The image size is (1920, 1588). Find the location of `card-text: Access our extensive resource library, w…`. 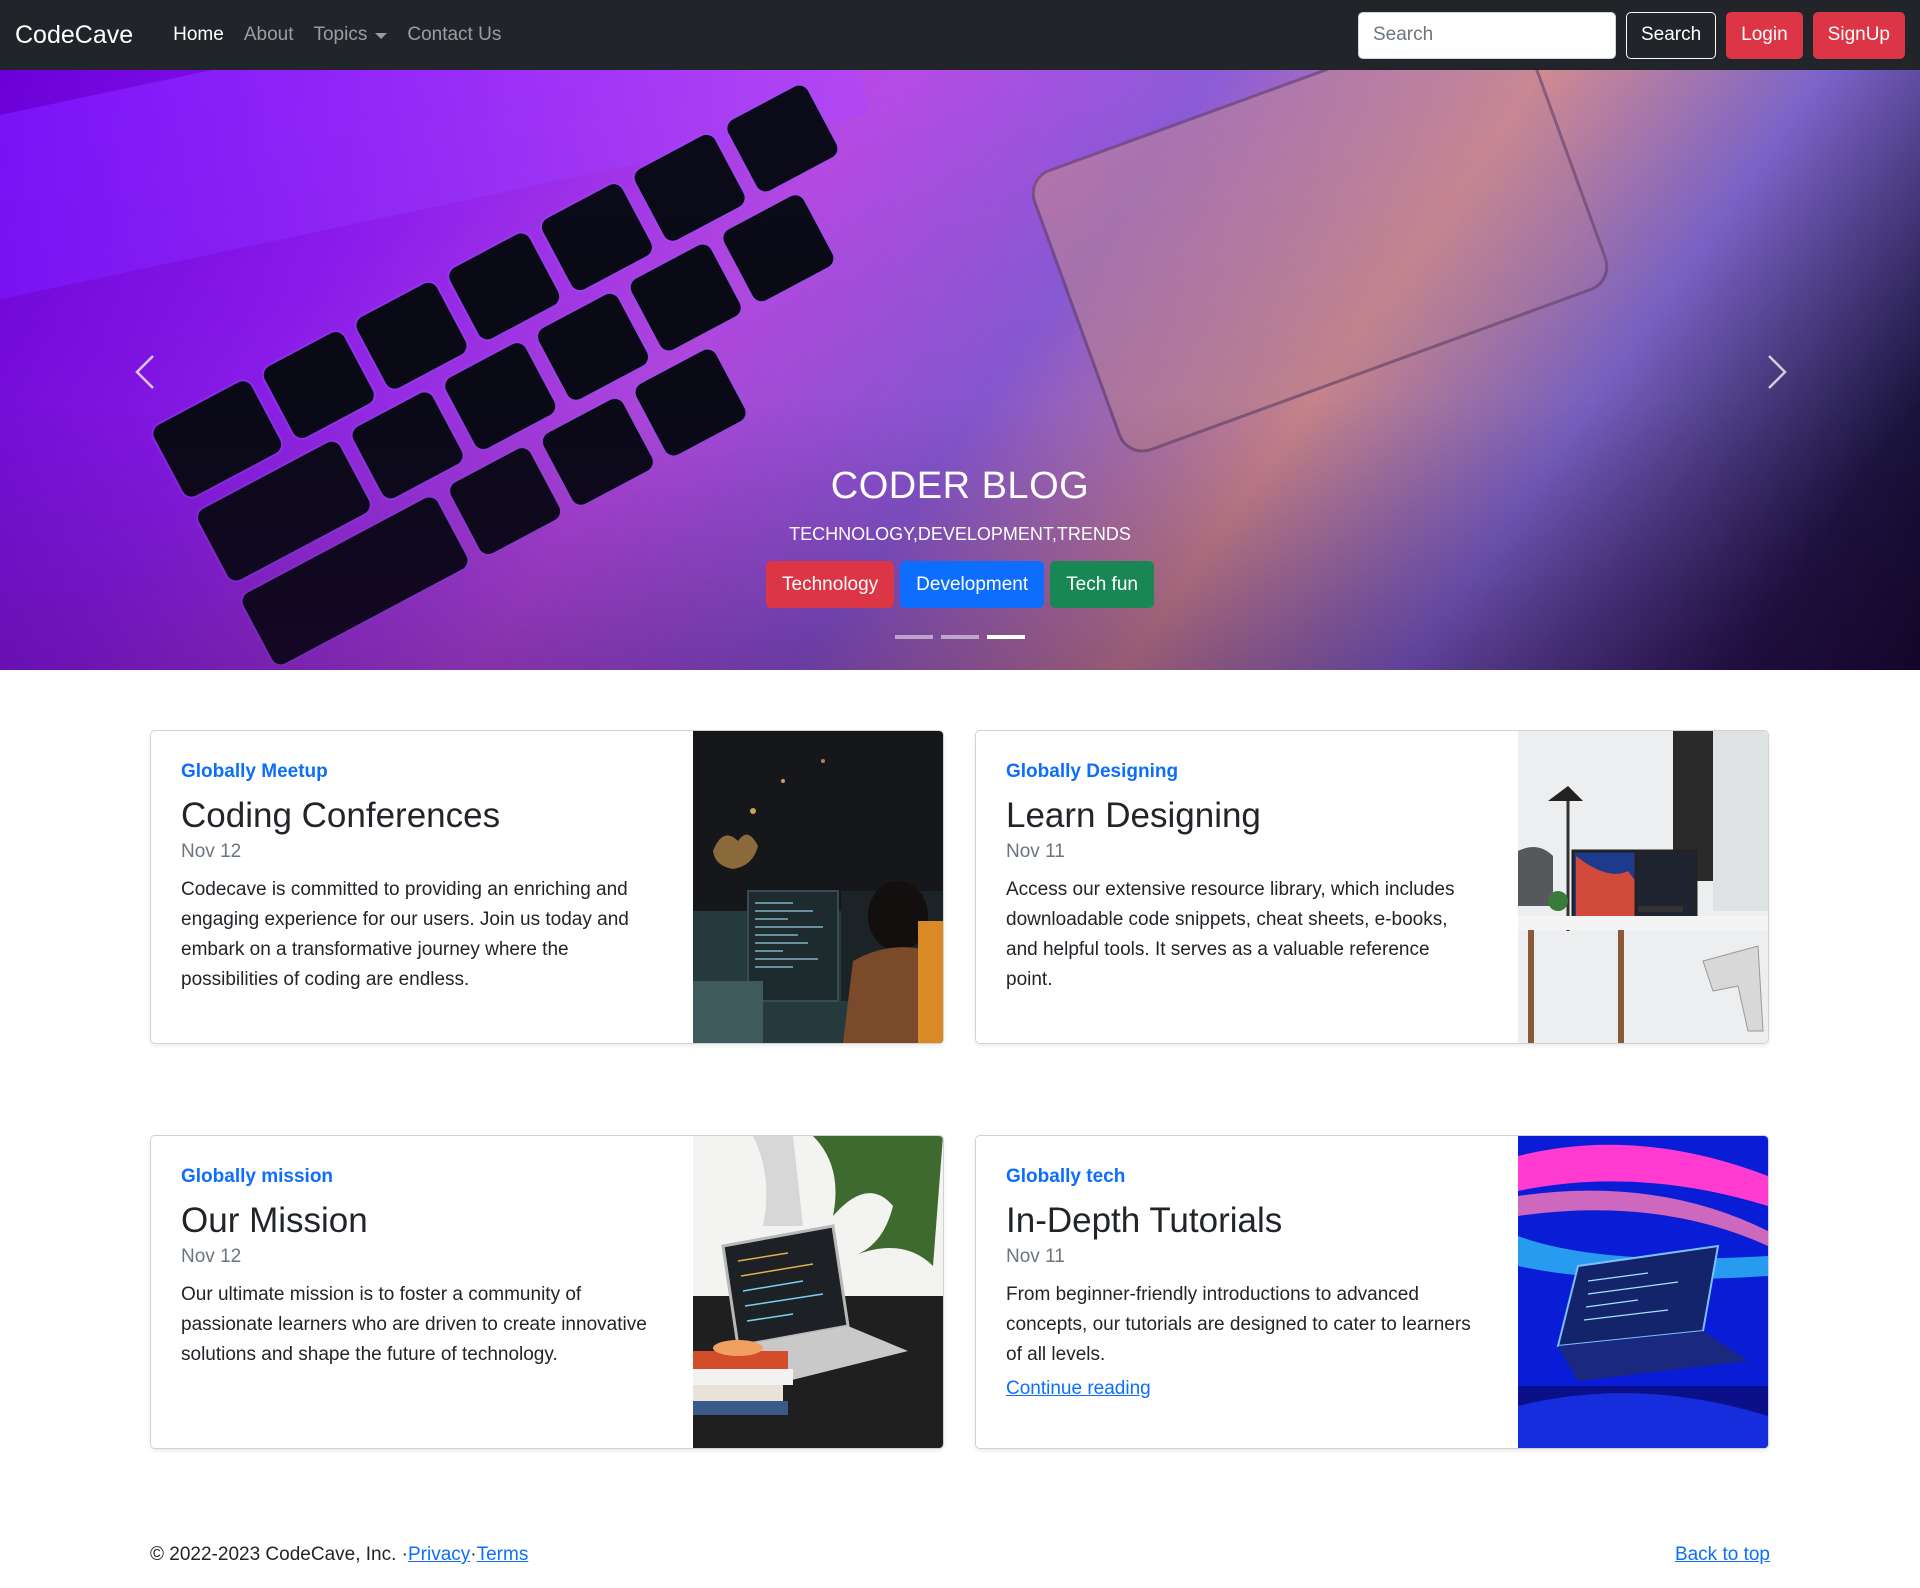

card-text: Access our extensive resource library, w… is located at coordinates (1230, 934).